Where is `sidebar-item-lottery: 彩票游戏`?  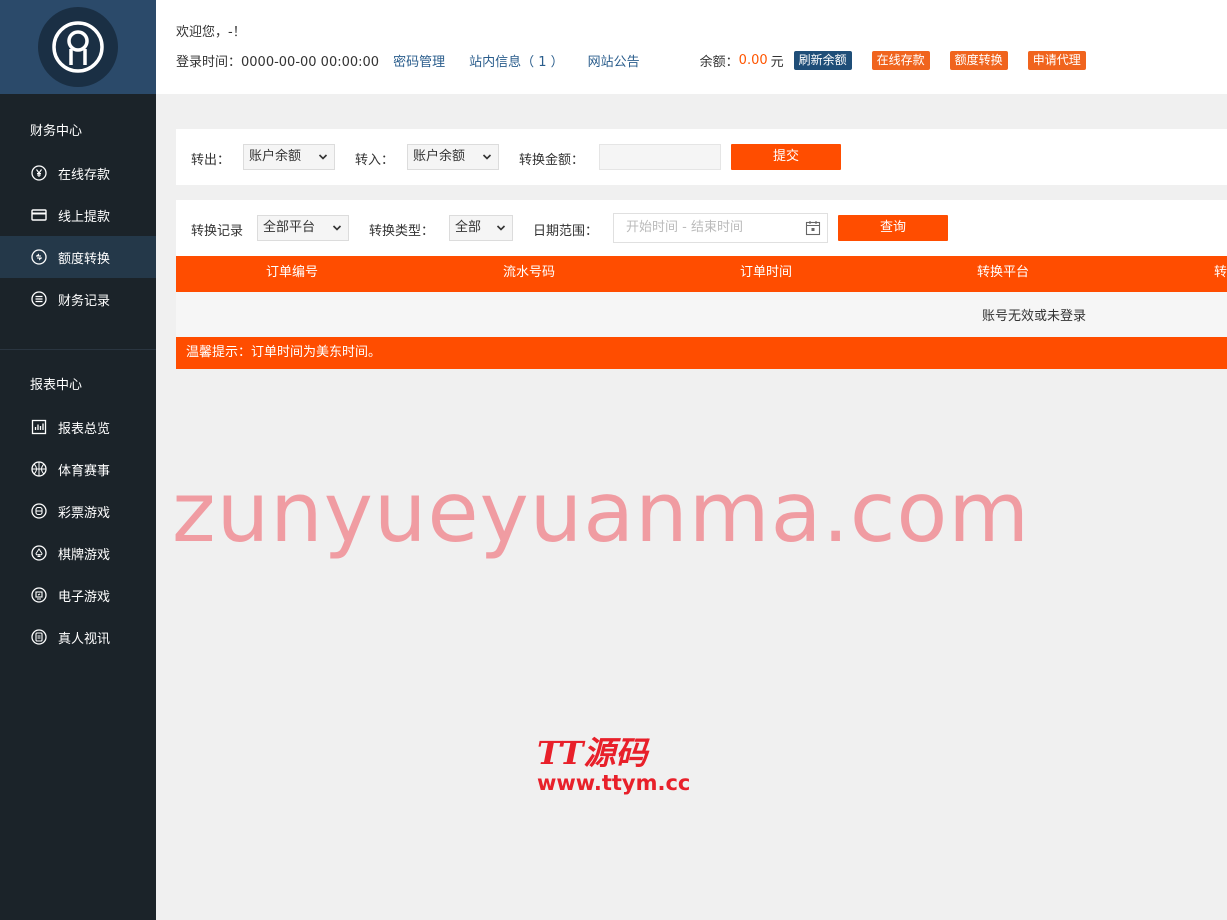 sidebar-item-lottery: 彩票游戏 is located at coordinates (78, 511).